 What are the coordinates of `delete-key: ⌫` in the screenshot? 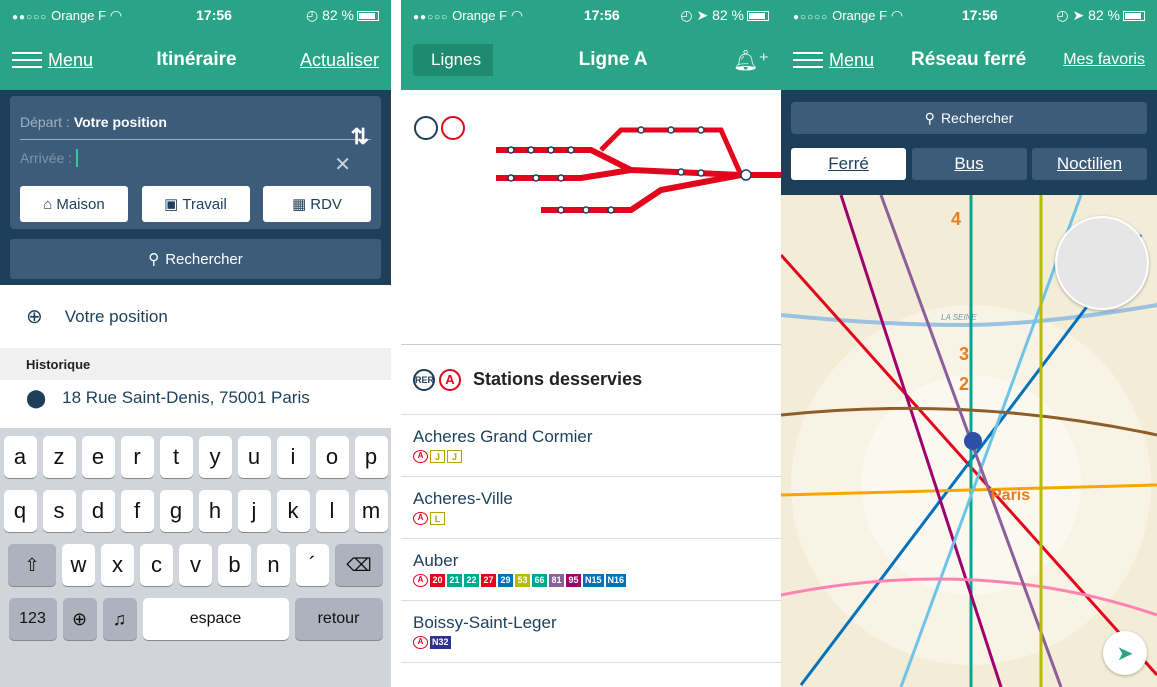 It's located at (359, 565).